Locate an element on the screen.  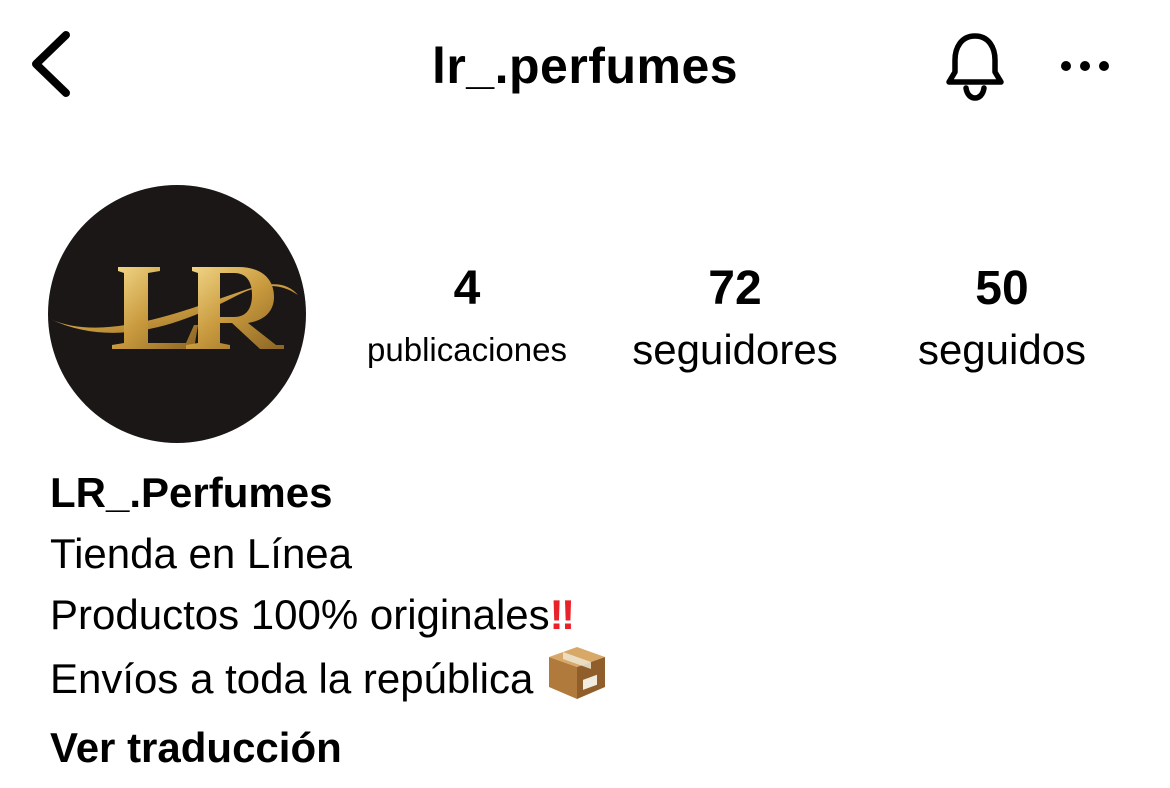
posts-count-label: publicaciones is located at coordinates (467, 349).